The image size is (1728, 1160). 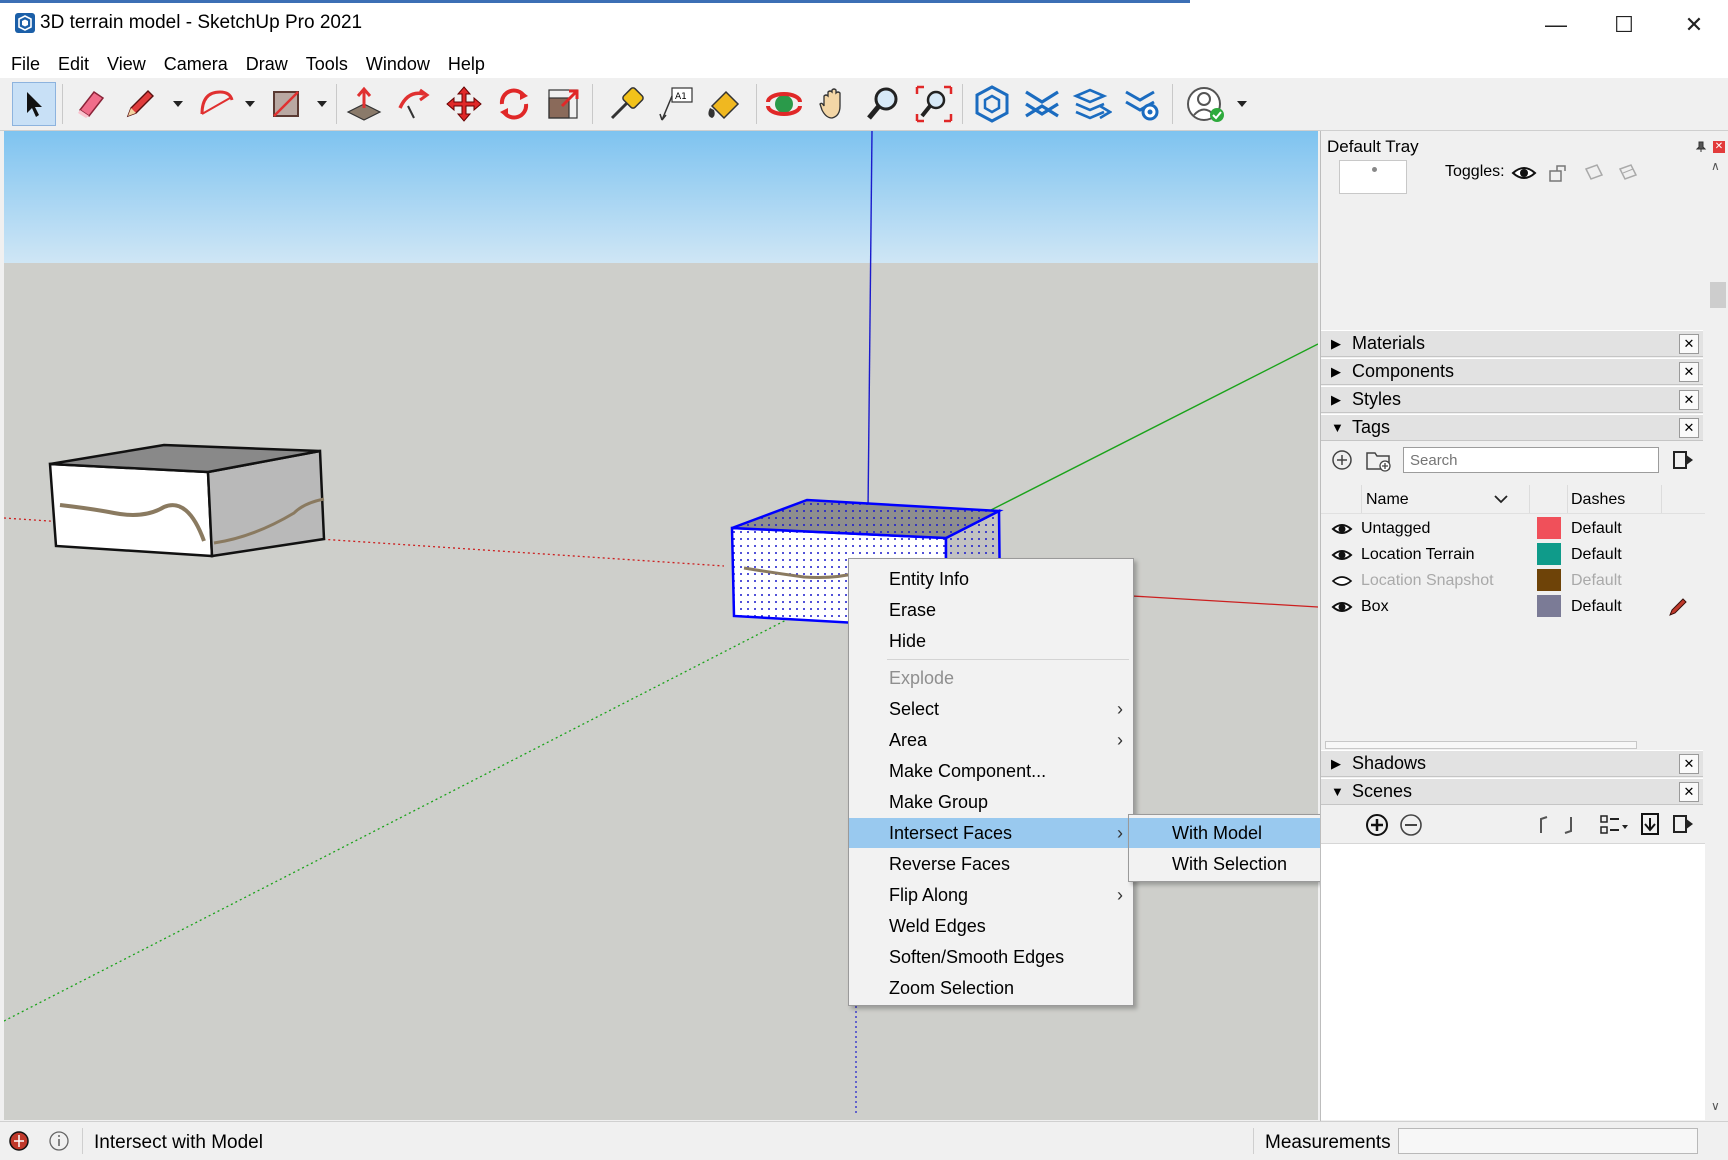 I want to click on tag-name: Location Terrain, so click(x=1418, y=555).